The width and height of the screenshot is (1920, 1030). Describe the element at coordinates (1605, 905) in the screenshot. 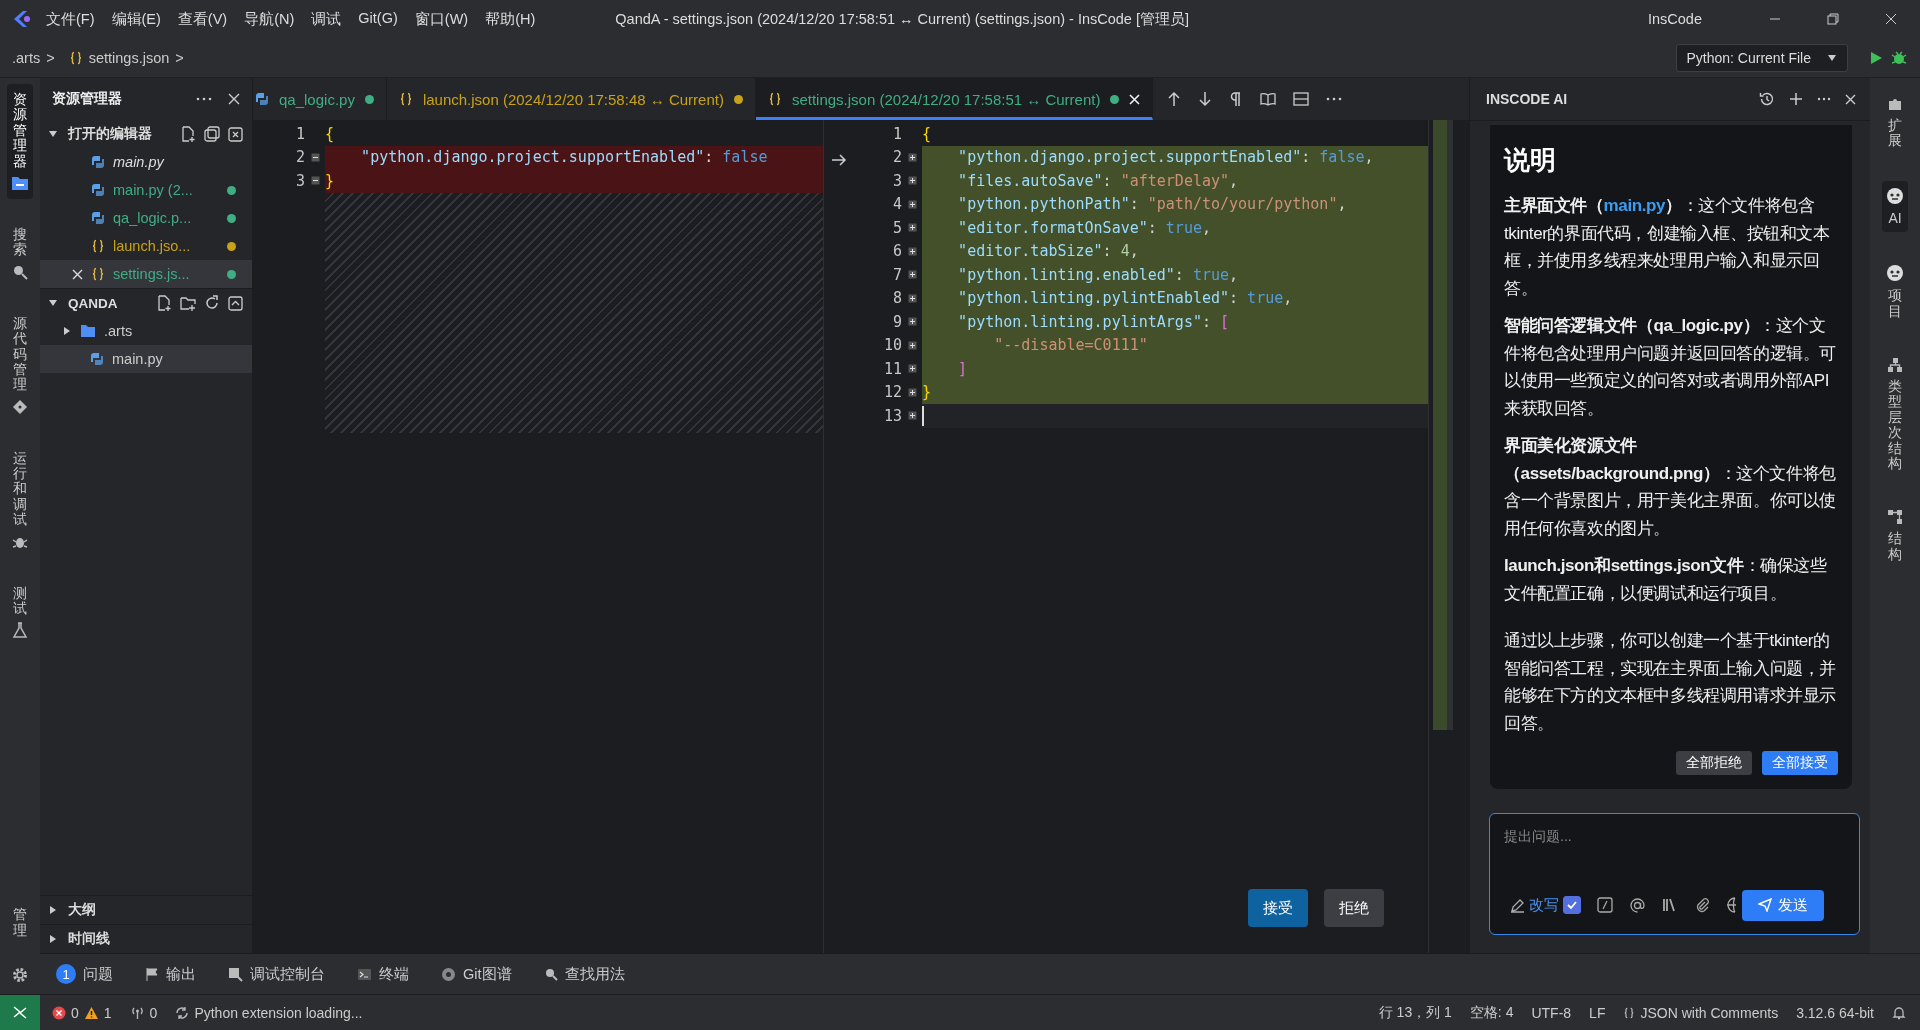

I see `slash-command-icon` at that location.